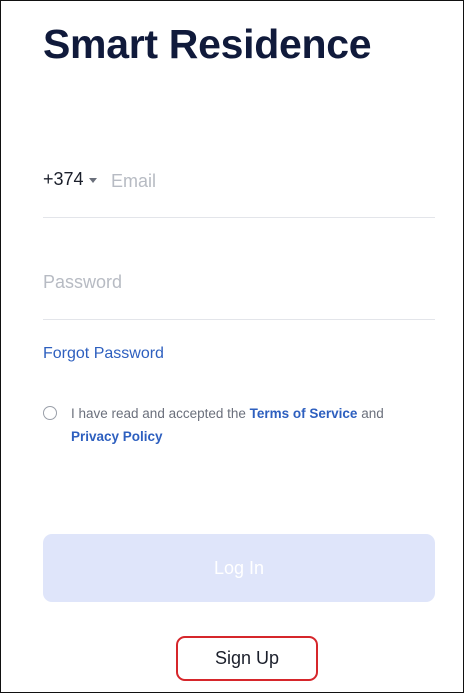 This screenshot has width=464, height=693. Describe the element at coordinates (370, 413) in the screenshot. I see `consent-text-joiner: and` at that location.